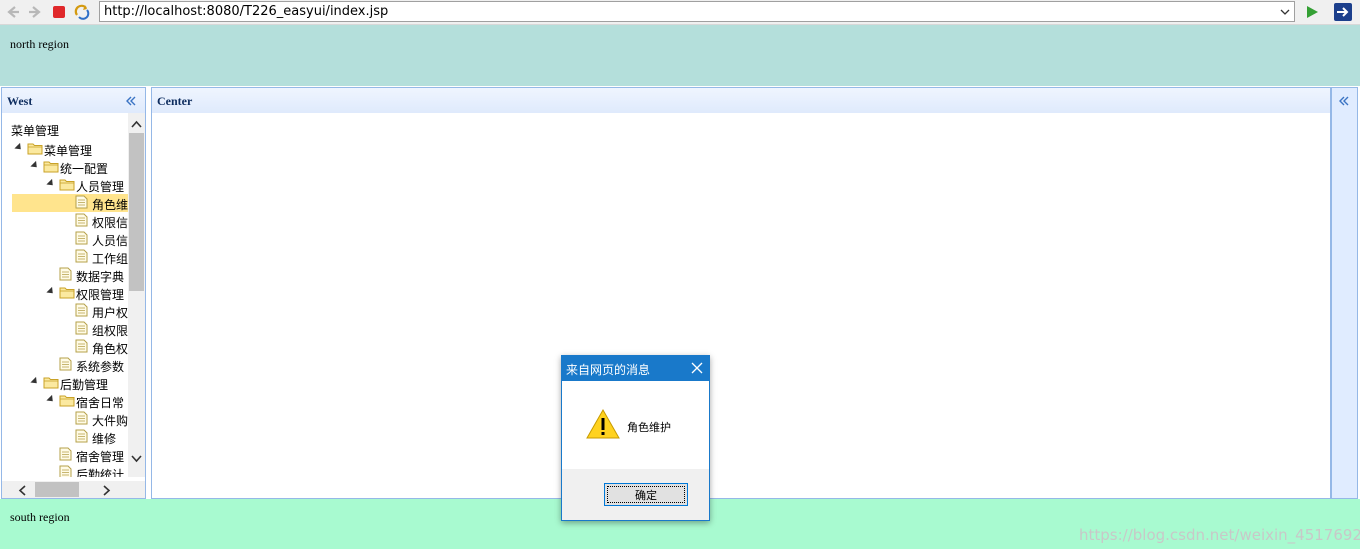 The height and width of the screenshot is (552, 1360). Describe the element at coordinates (35, 131) in the screenshot. I see `tree-root-label: 菜单管理` at that location.